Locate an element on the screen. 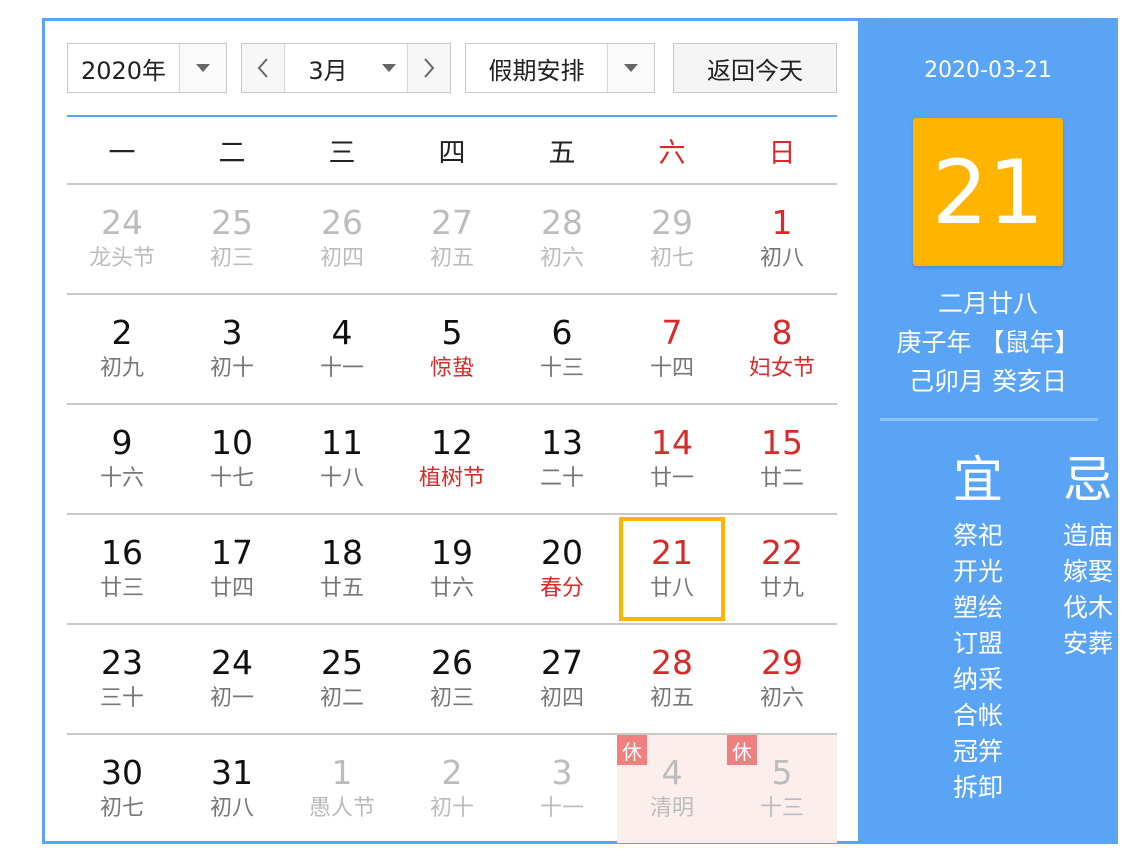  day-number: 1 is located at coordinates (782, 222).